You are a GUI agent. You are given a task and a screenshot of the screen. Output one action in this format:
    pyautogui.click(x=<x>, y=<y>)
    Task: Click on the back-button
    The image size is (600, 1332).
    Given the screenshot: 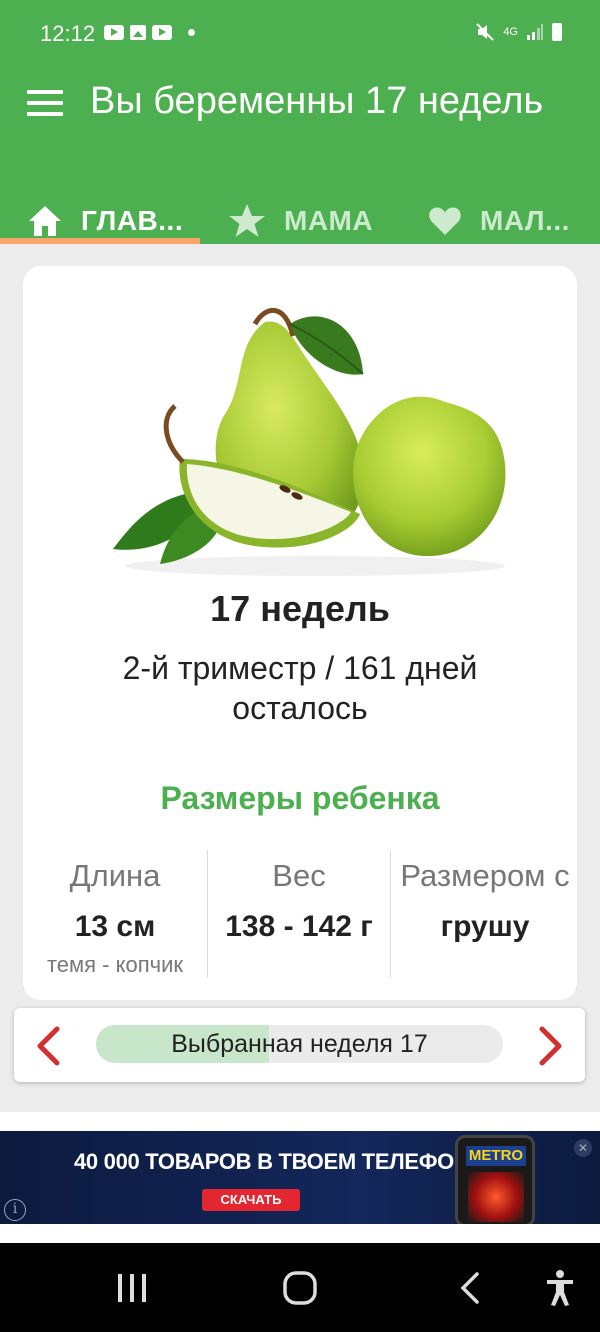 What is the action you would take?
    pyautogui.click(x=470, y=1288)
    